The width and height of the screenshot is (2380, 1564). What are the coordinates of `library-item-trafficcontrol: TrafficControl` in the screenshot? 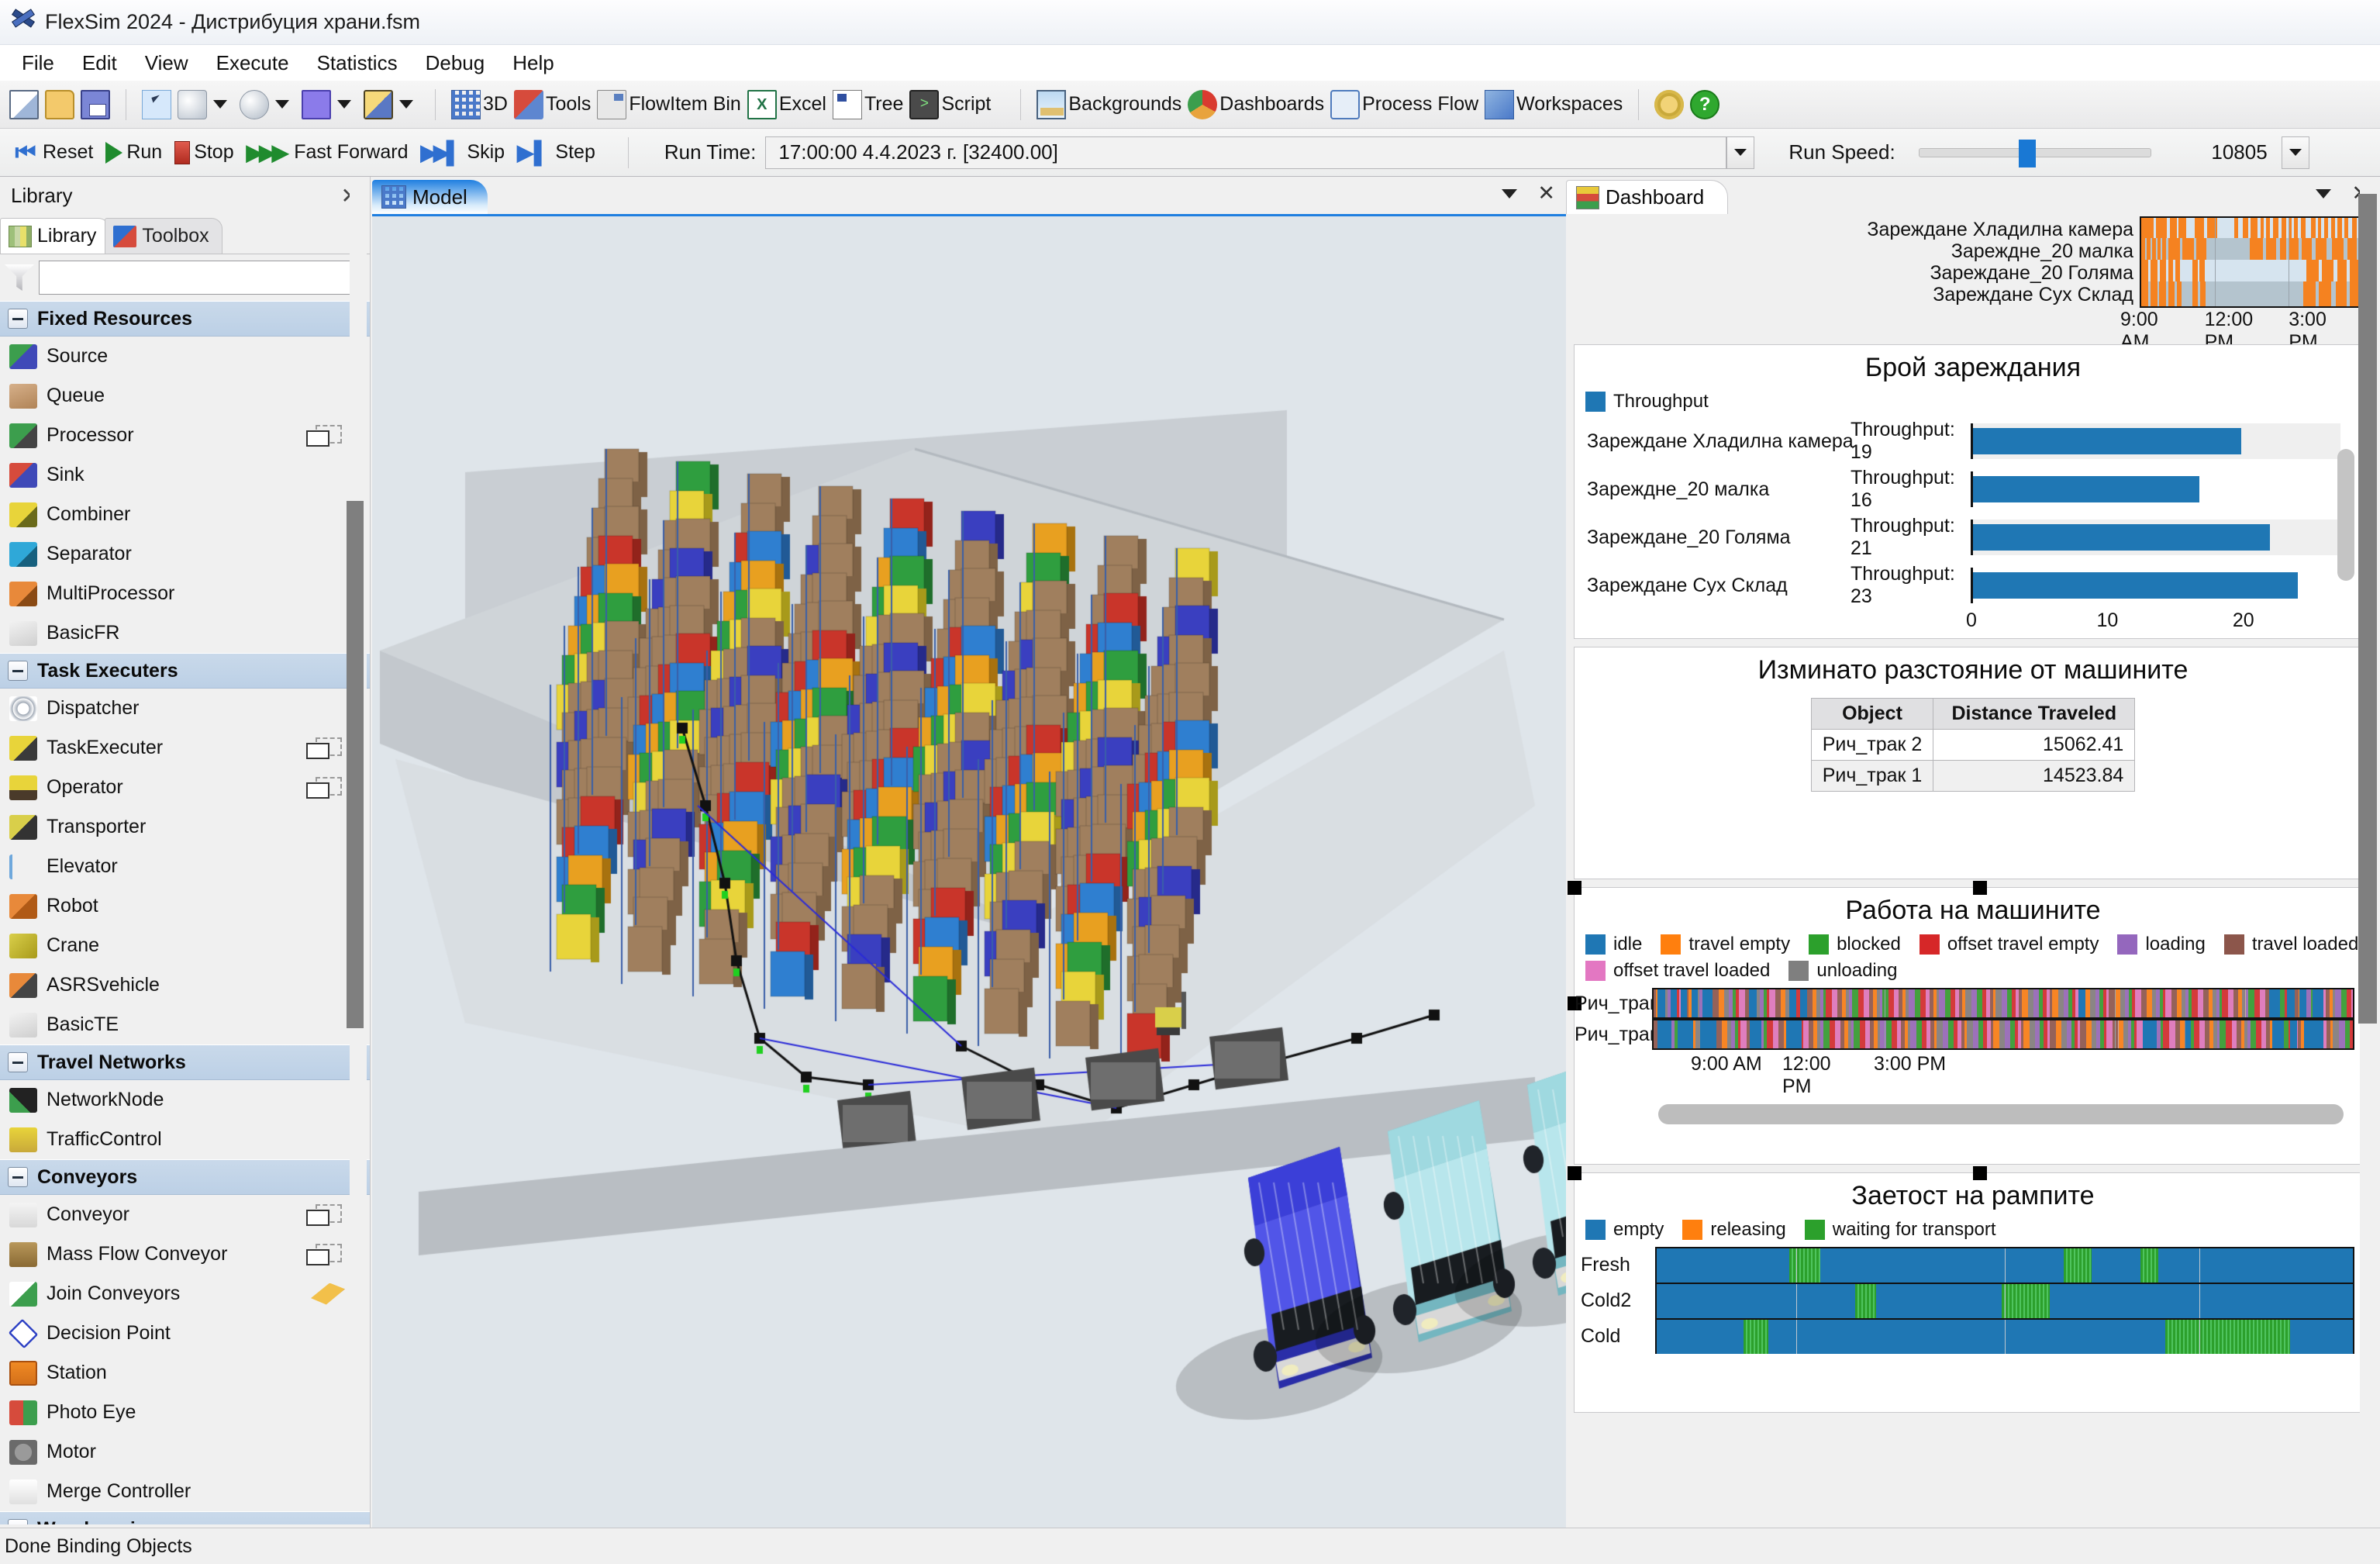 It's located at (185, 1140).